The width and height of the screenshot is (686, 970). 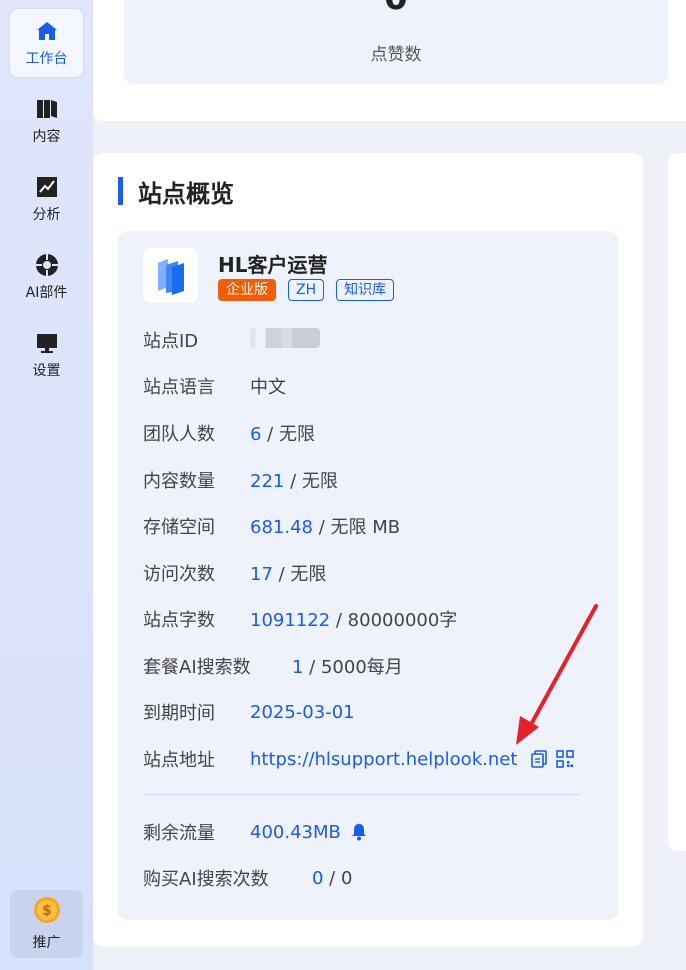 What do you see at coordinates (240, 480) in the screenshot?
I see `content-count-row: 内容数量 221 / 无限` at bounding box center [240, 480].